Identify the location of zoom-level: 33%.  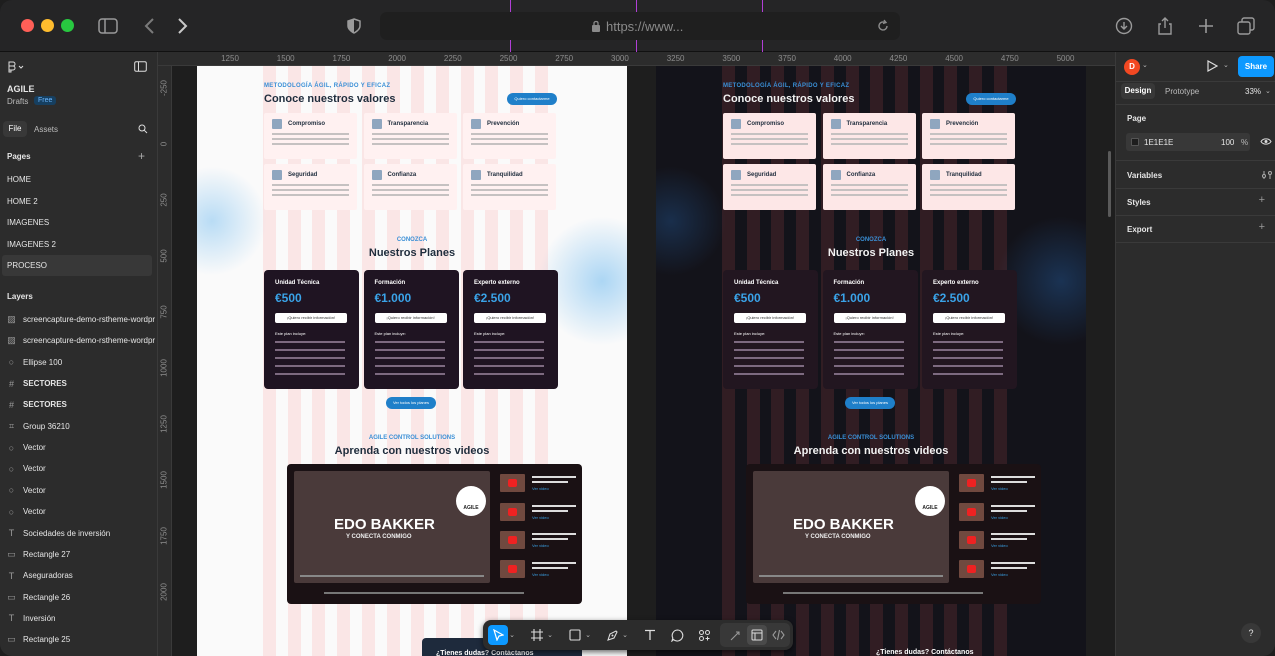
(1253, 91).